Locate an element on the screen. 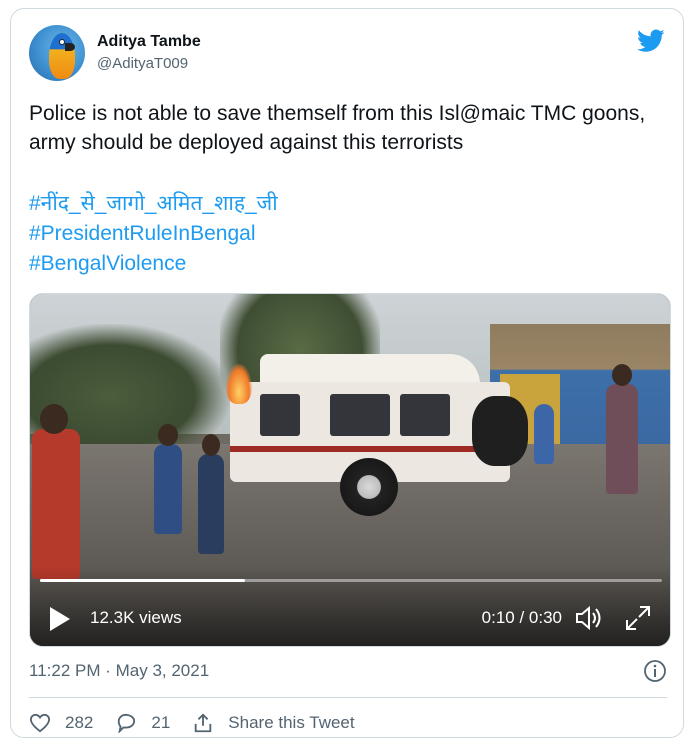  reply-icon is located at coordinates (127, 723).